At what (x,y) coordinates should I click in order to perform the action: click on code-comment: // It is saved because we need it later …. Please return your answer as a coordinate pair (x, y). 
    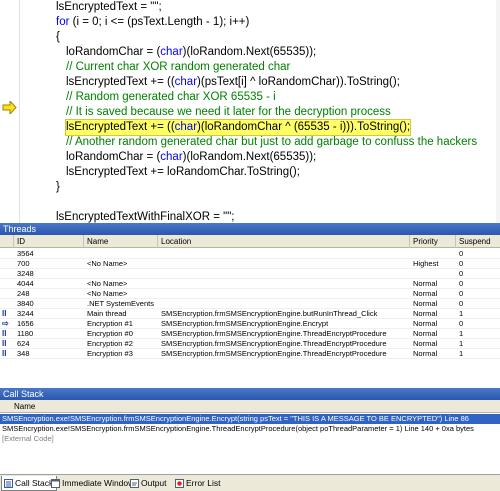
    Looking at the image, I should click on (228, 112).